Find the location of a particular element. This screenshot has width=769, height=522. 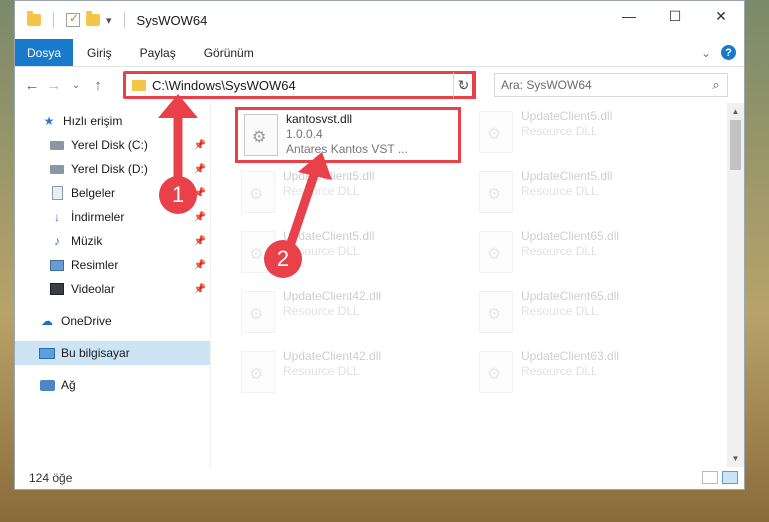

recent-locations-icon: ⌄ is located at coordinates (76, 85).